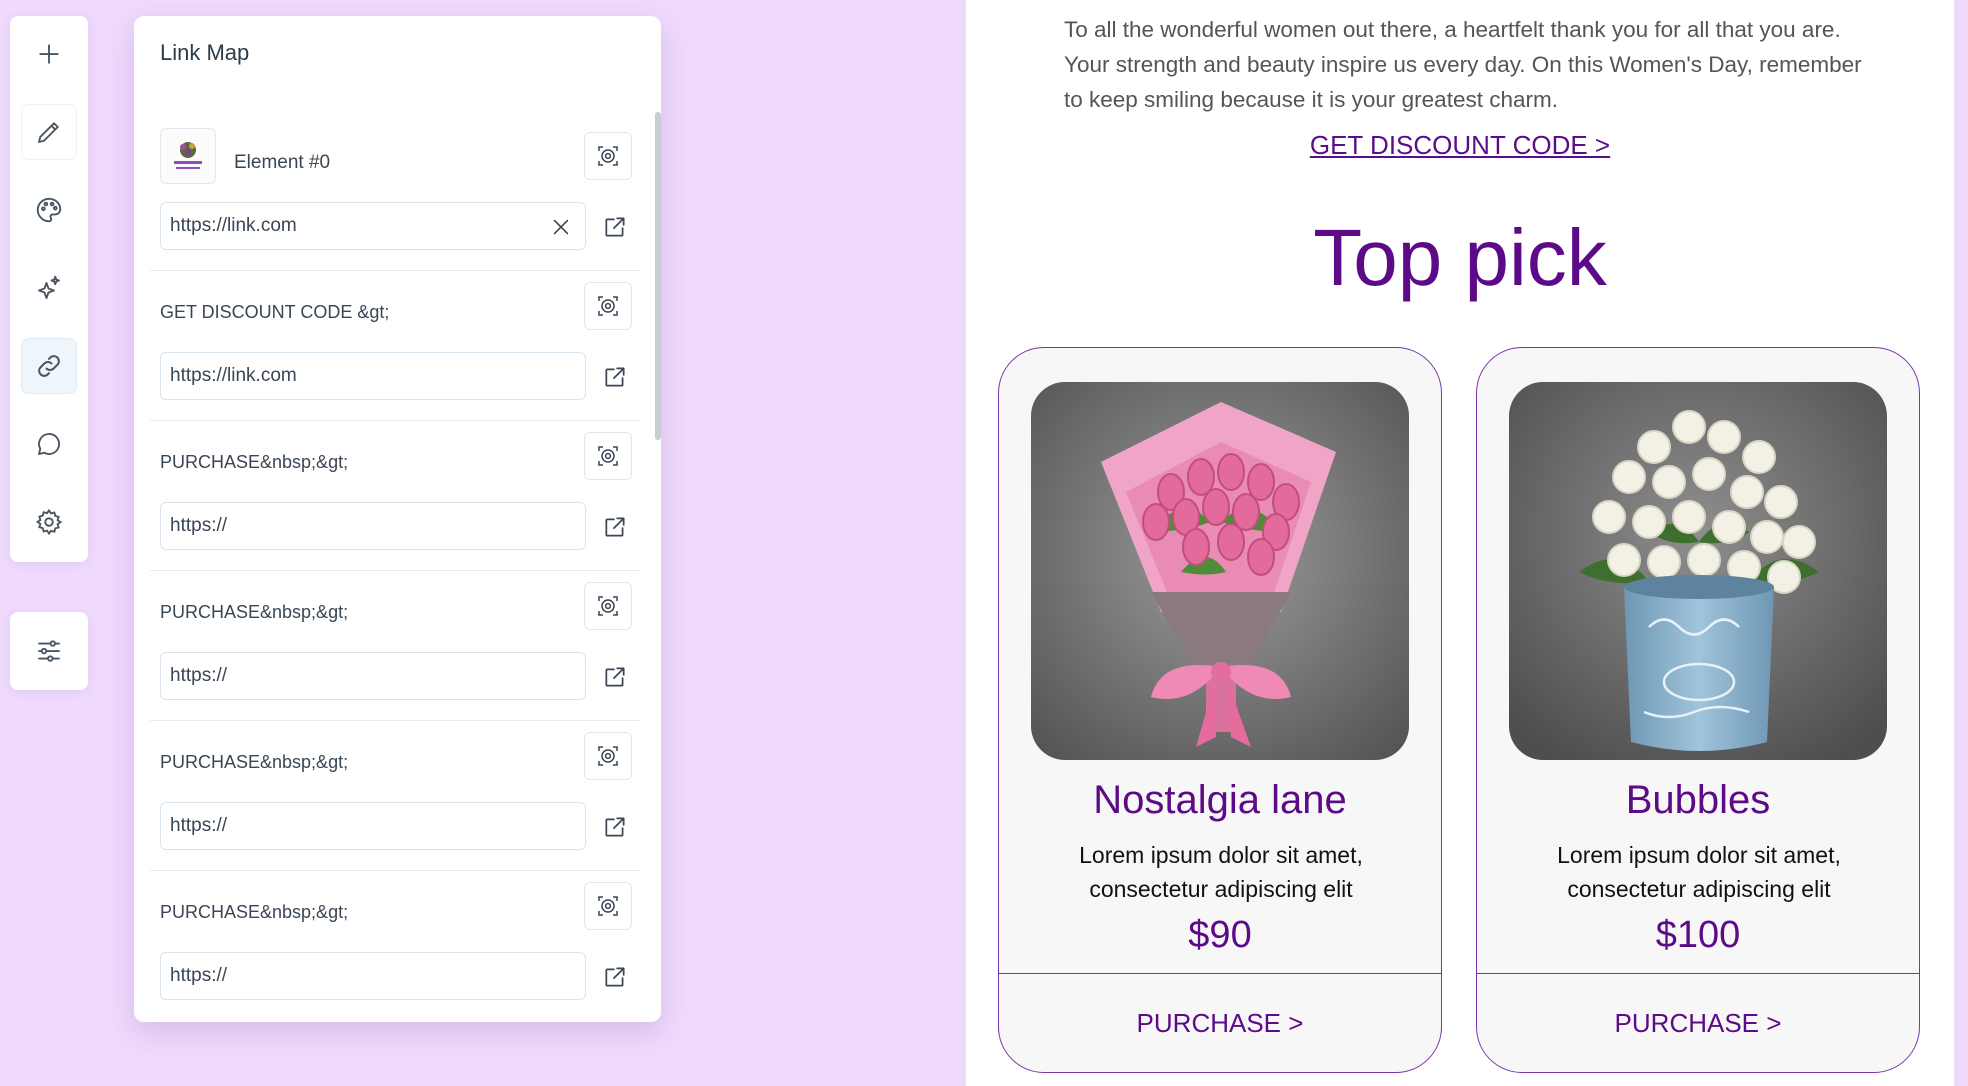 Image resolution: width=1968 pixels, height=1086 pixels. I want to click on palette-icon, so click(49, 210).